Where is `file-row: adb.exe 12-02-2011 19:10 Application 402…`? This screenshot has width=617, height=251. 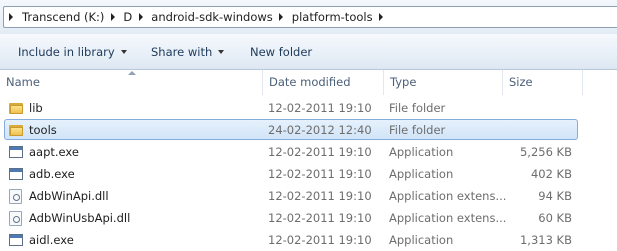 file-row: adb.exe 12-02-2011 19:10 Application 402… is located at coordinates (308, 174).